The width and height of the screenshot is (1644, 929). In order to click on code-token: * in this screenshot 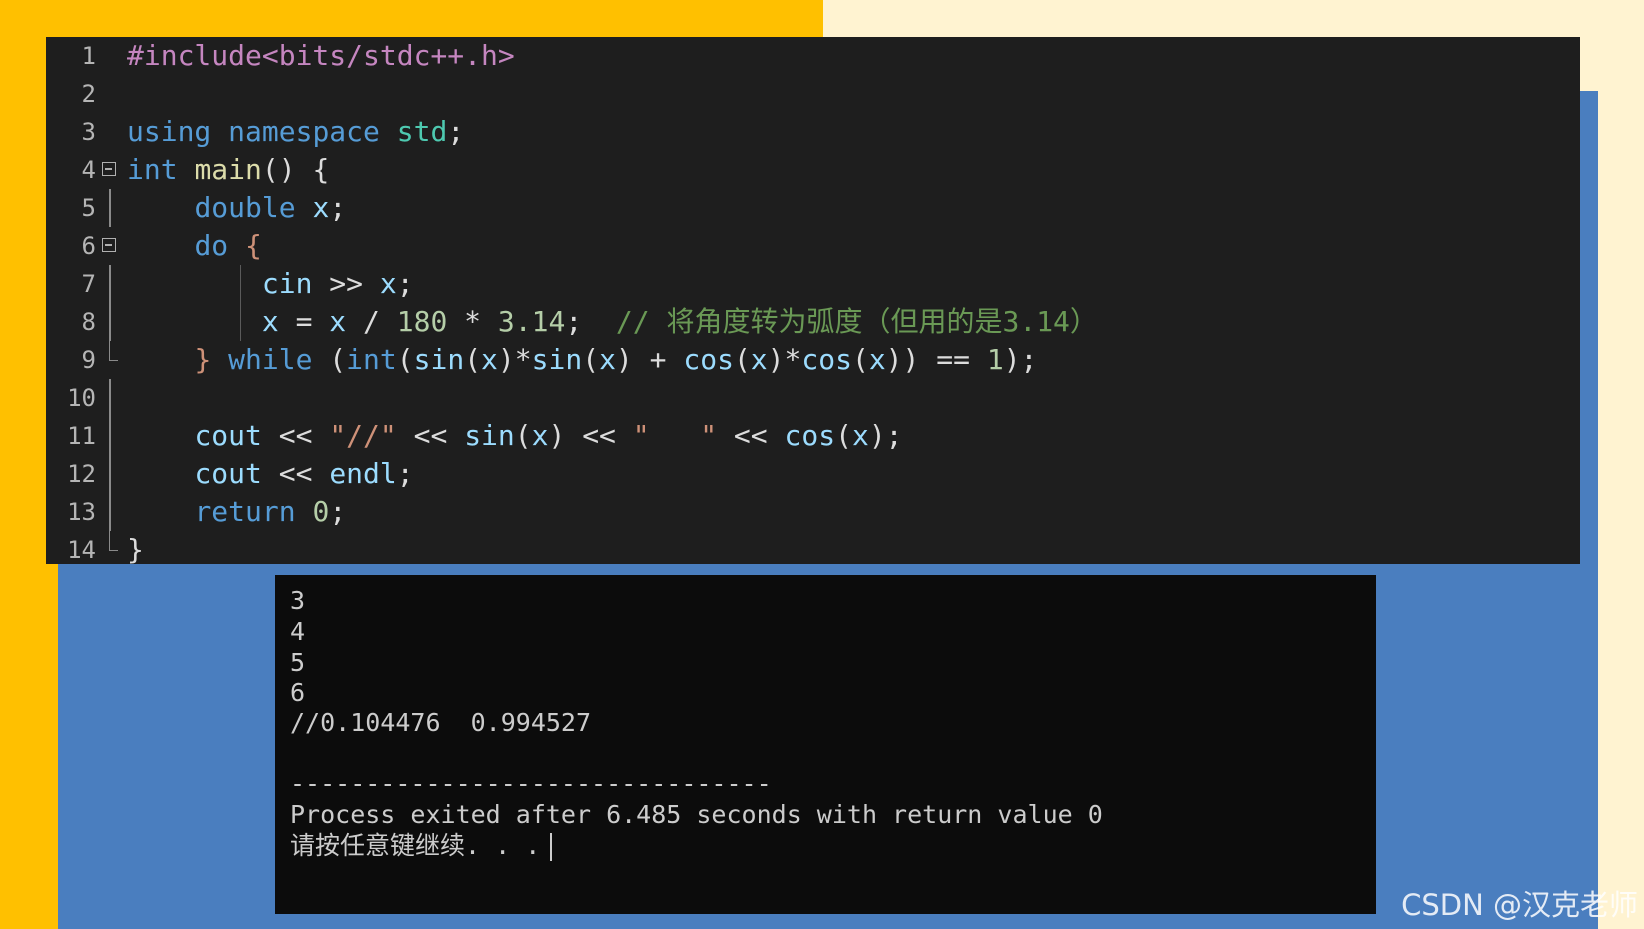, I will do `click(472, 321)`.